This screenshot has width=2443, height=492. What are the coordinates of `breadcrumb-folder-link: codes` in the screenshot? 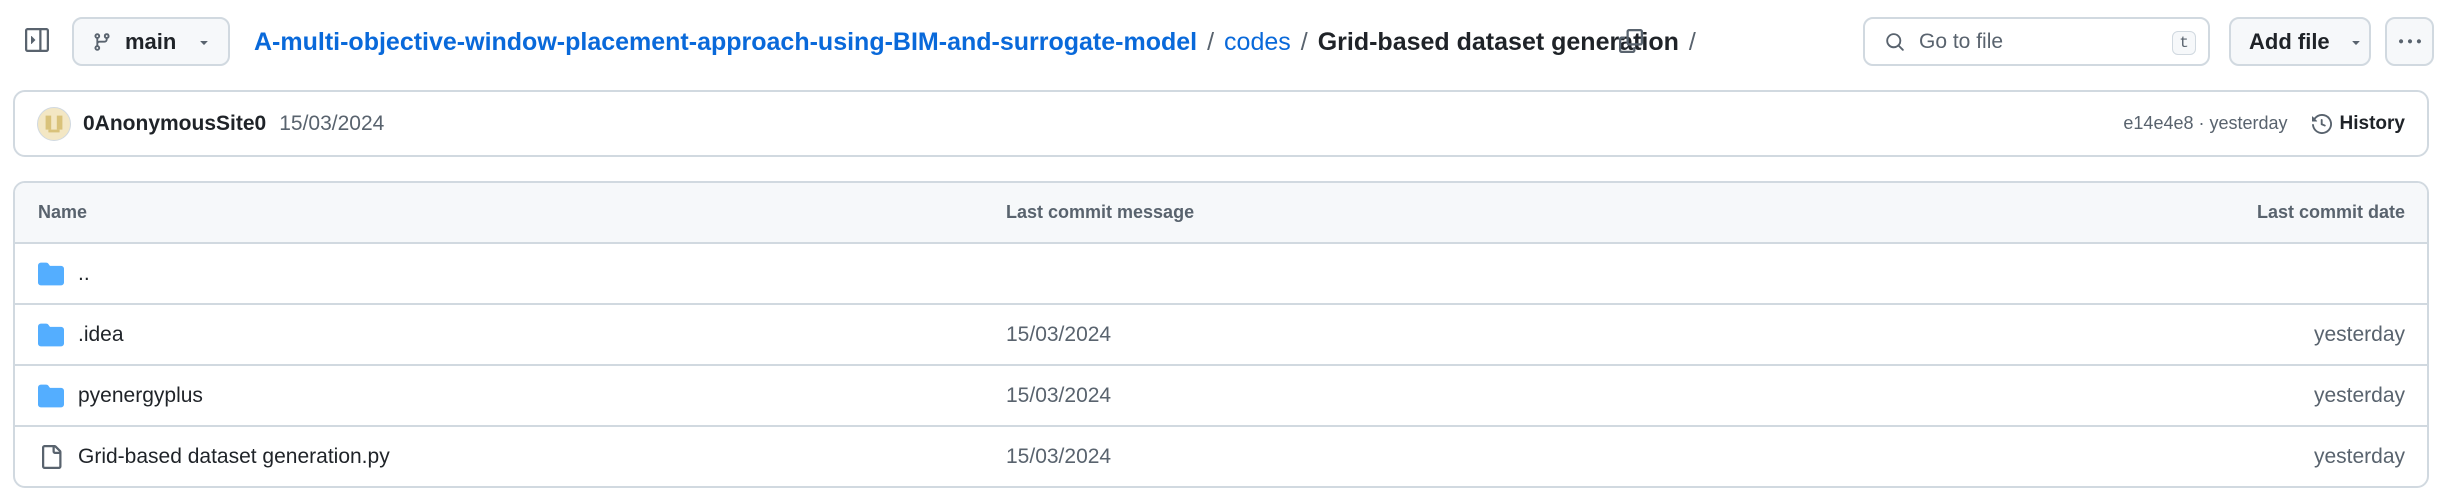 It's located at (1257, 42).